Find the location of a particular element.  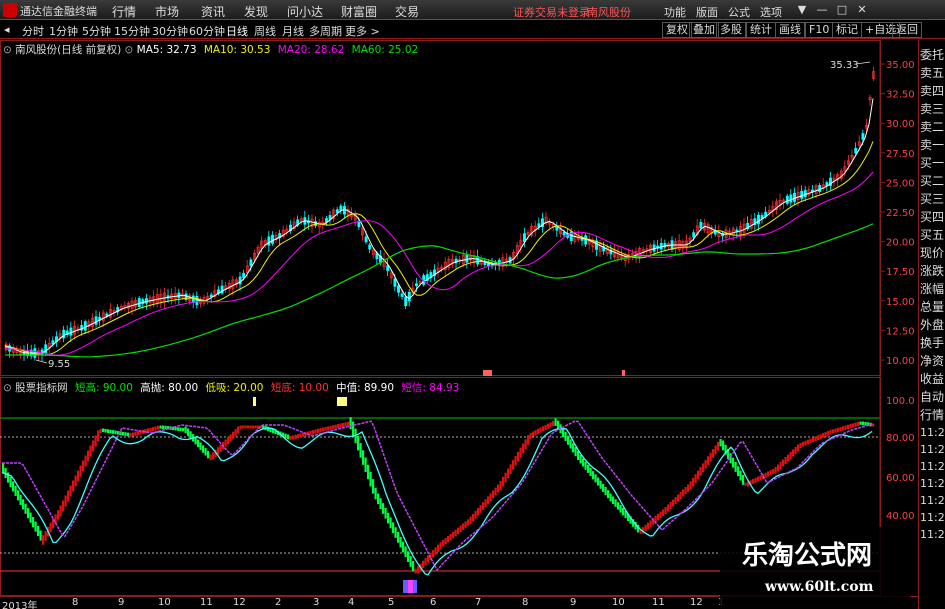

date-label: 7 is located at coordinates (478, 602).